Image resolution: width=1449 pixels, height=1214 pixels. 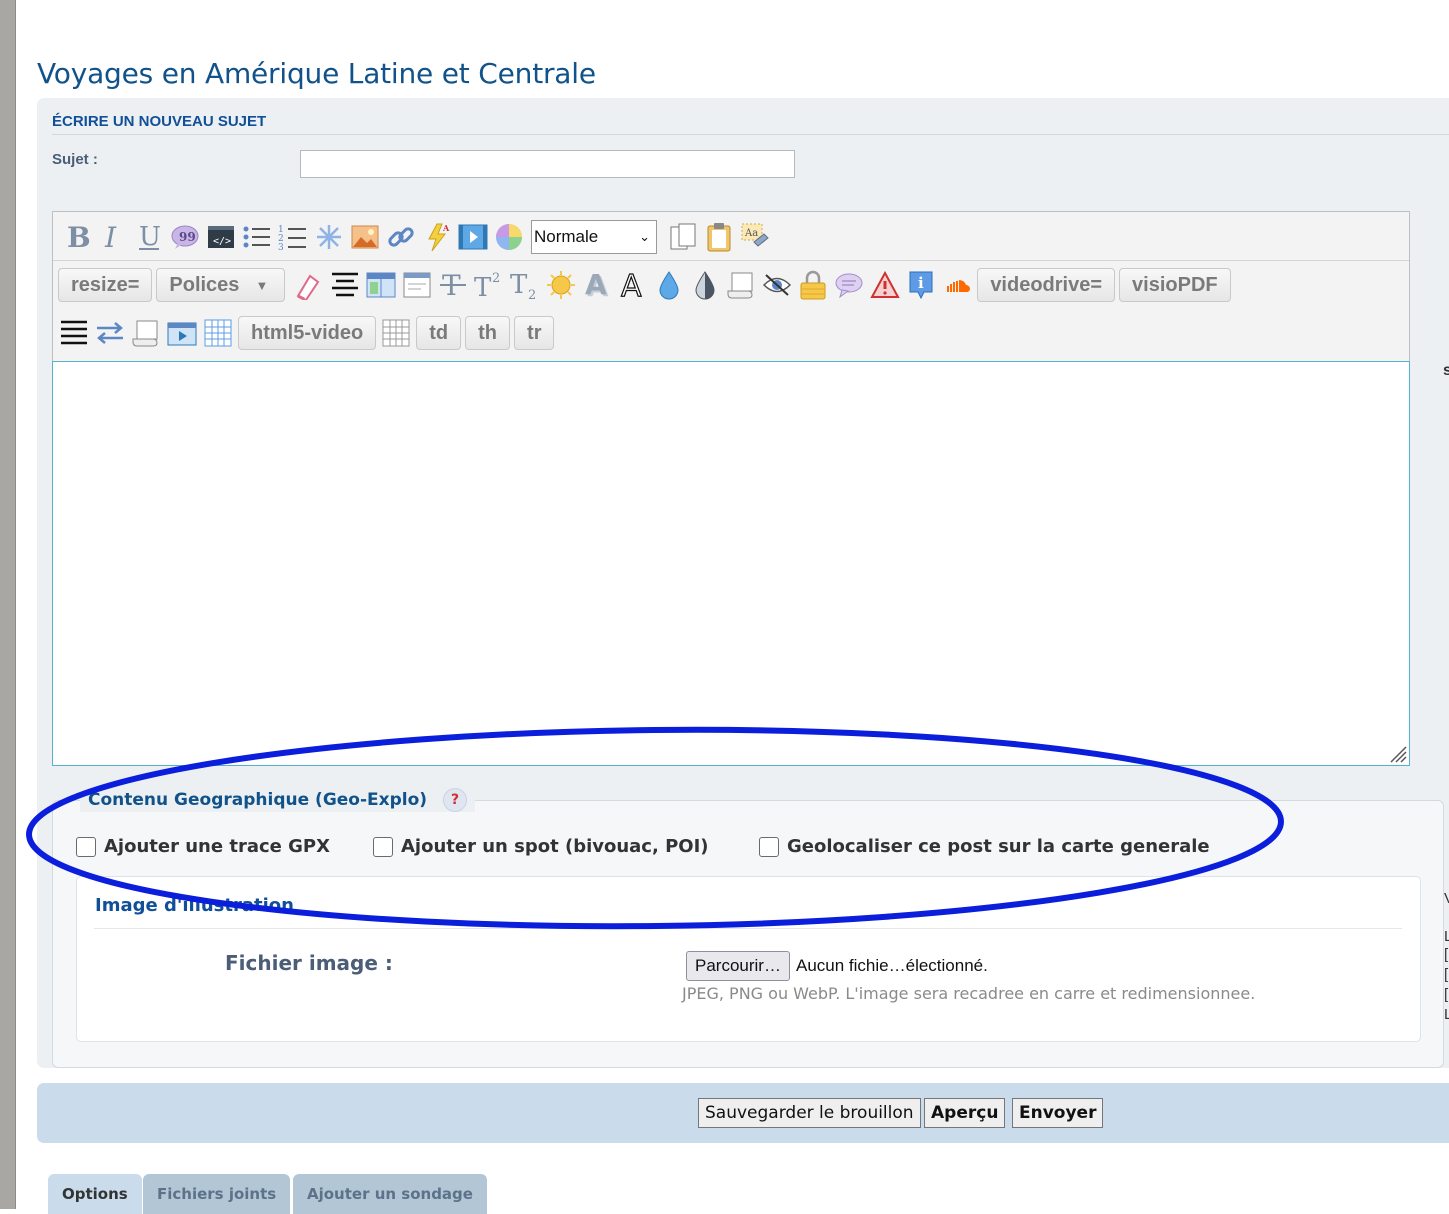 I want to click on color-icon, so click(x=509, y=237).